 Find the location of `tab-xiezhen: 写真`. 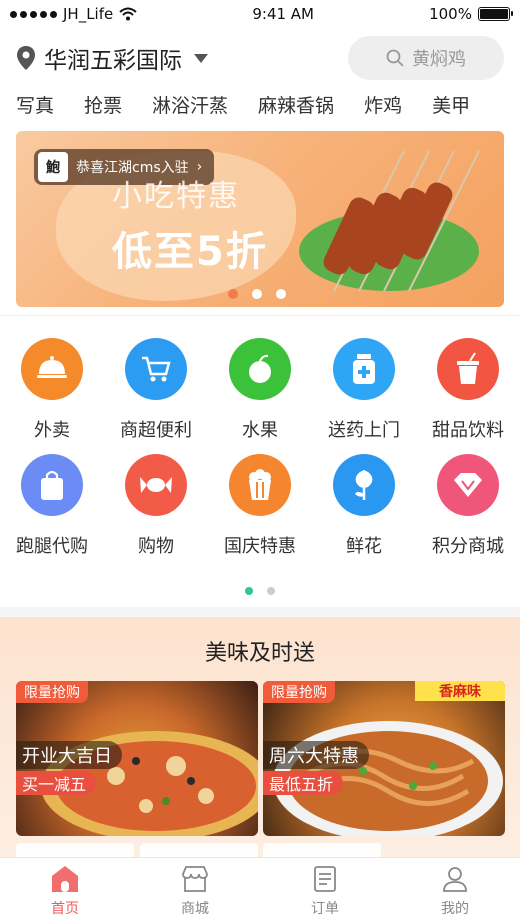

tab-xiezhen: 写真 is located at coordinates (35, 104).